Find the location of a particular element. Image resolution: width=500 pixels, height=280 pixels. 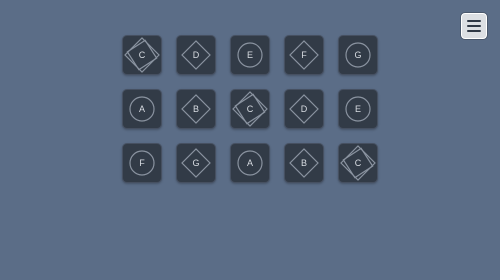

menu-button is located at coordinates (474, 26).